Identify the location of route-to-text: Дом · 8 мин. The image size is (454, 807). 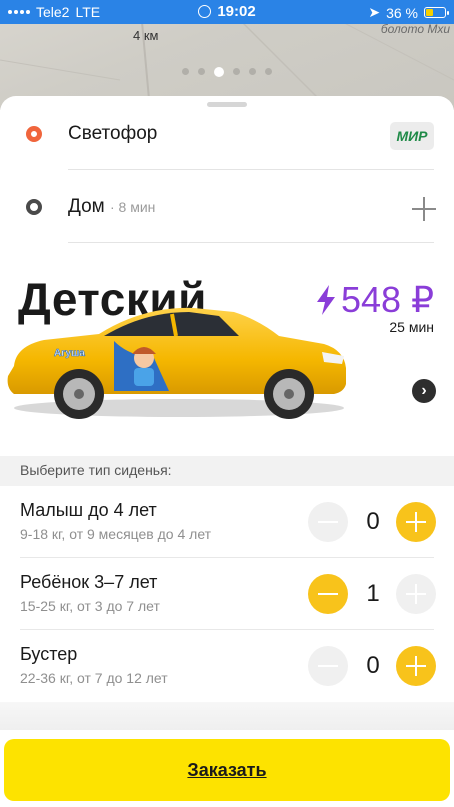
(111, 207).